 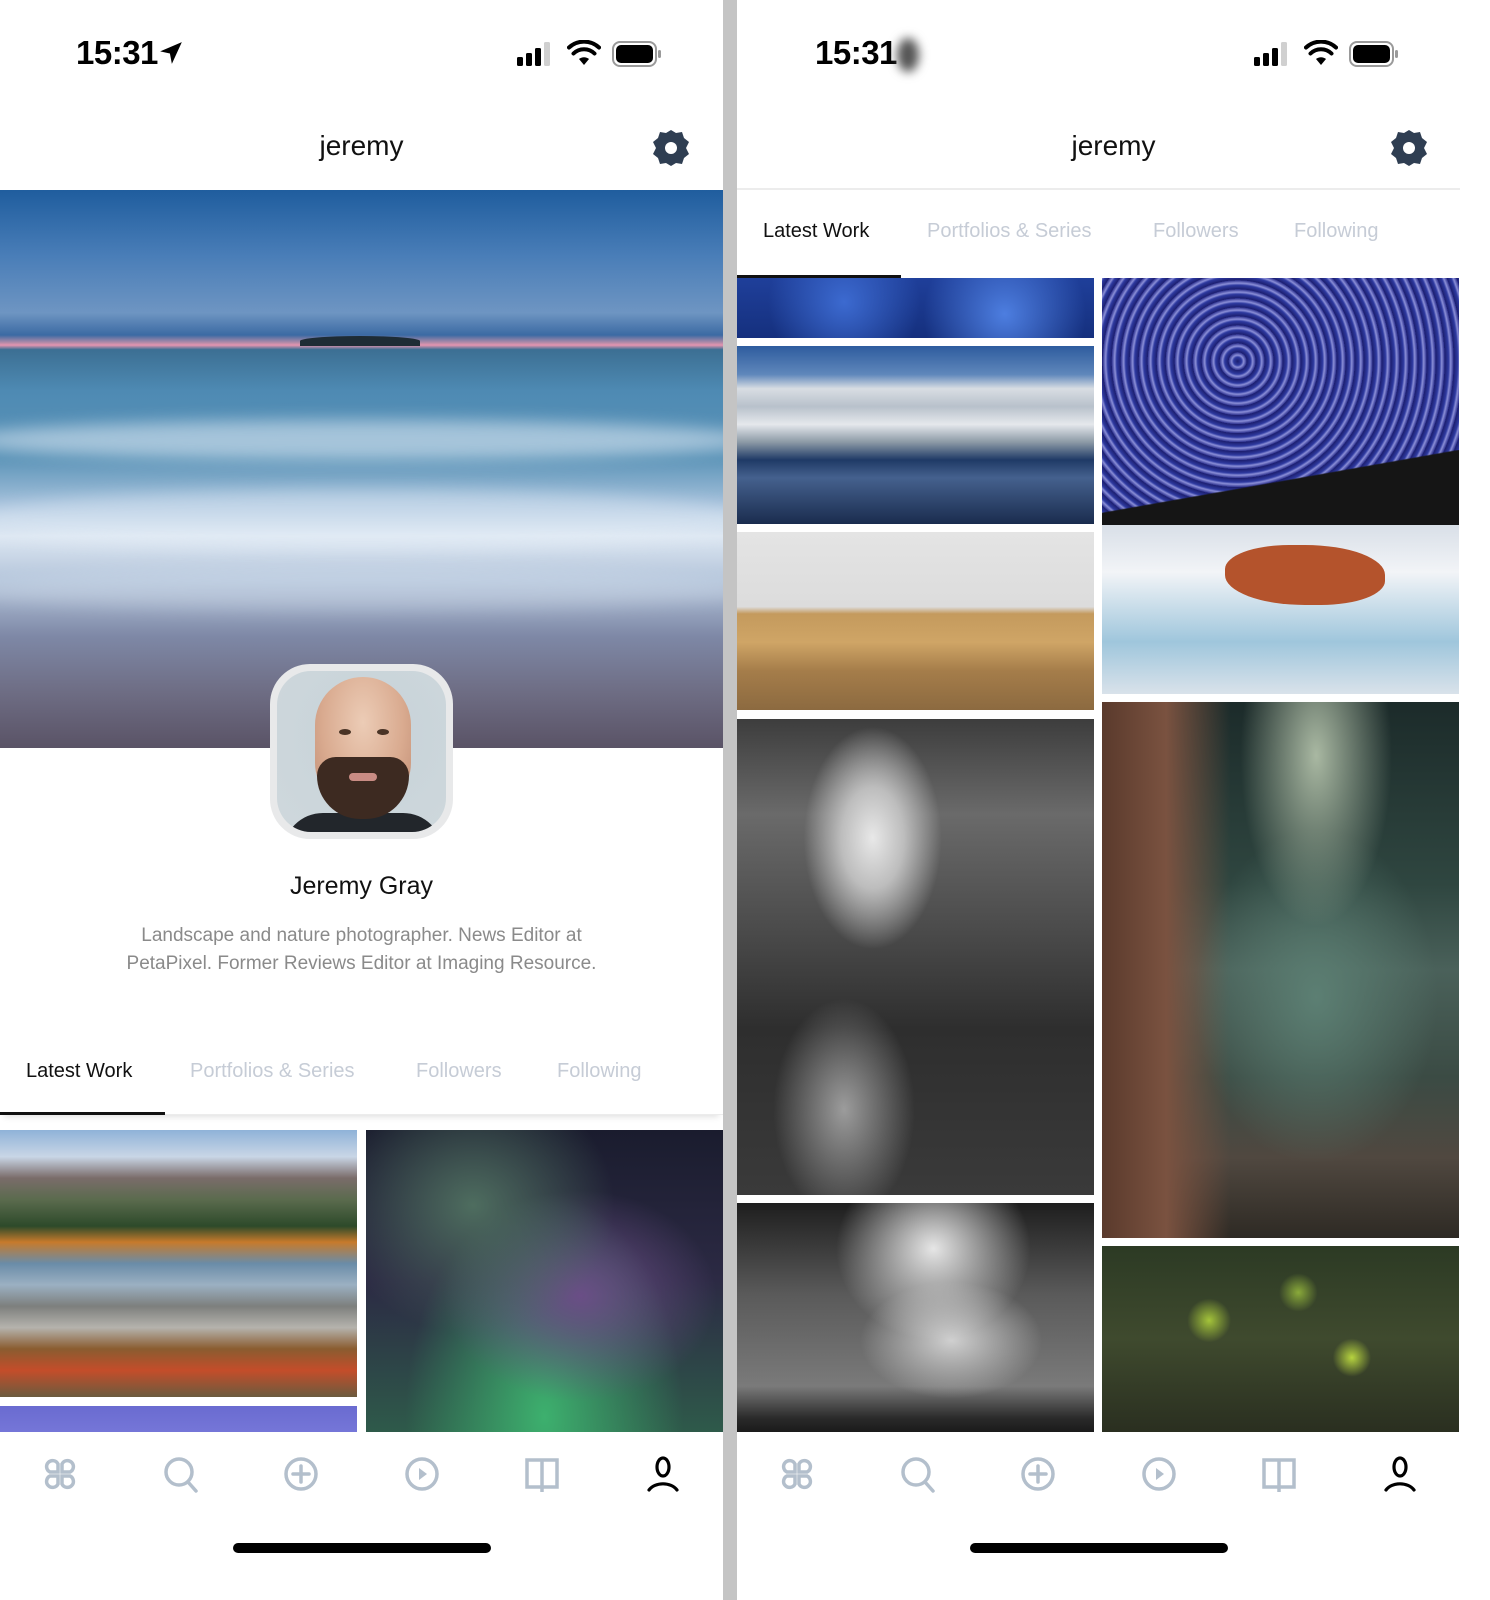 What do you see at coordinates (1280, 487) in the screenshot?
I see `photo-tile-mountain` at bounding box center [1280, 487].